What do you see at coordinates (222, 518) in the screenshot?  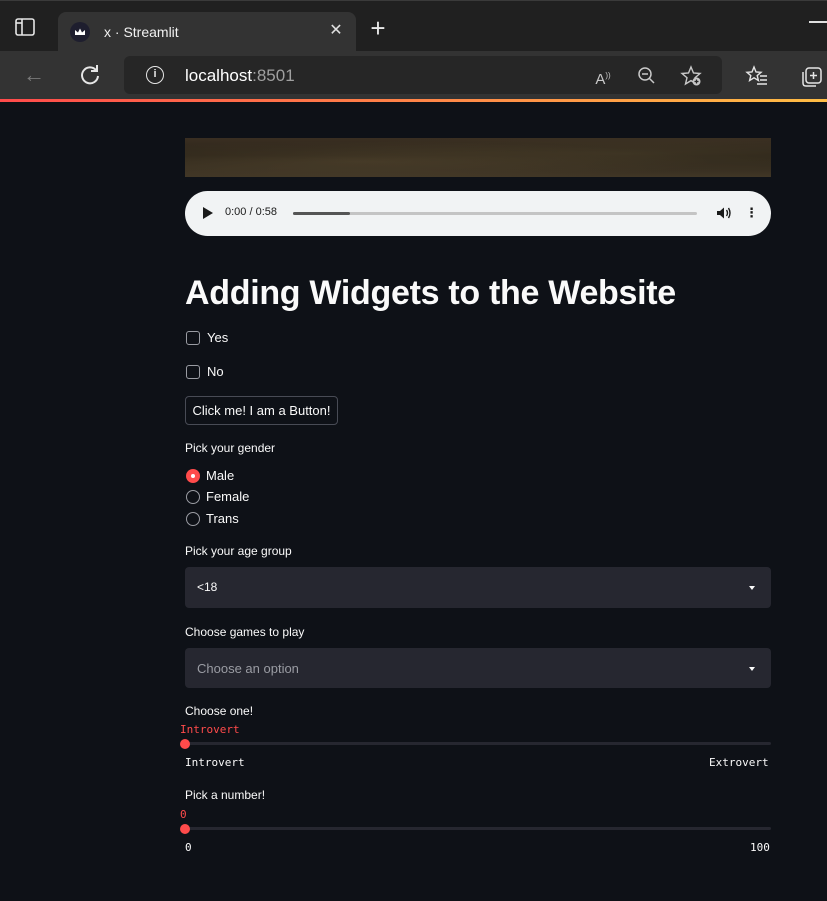 I see `radio-label: Trans` at bounding box center [222, 518].